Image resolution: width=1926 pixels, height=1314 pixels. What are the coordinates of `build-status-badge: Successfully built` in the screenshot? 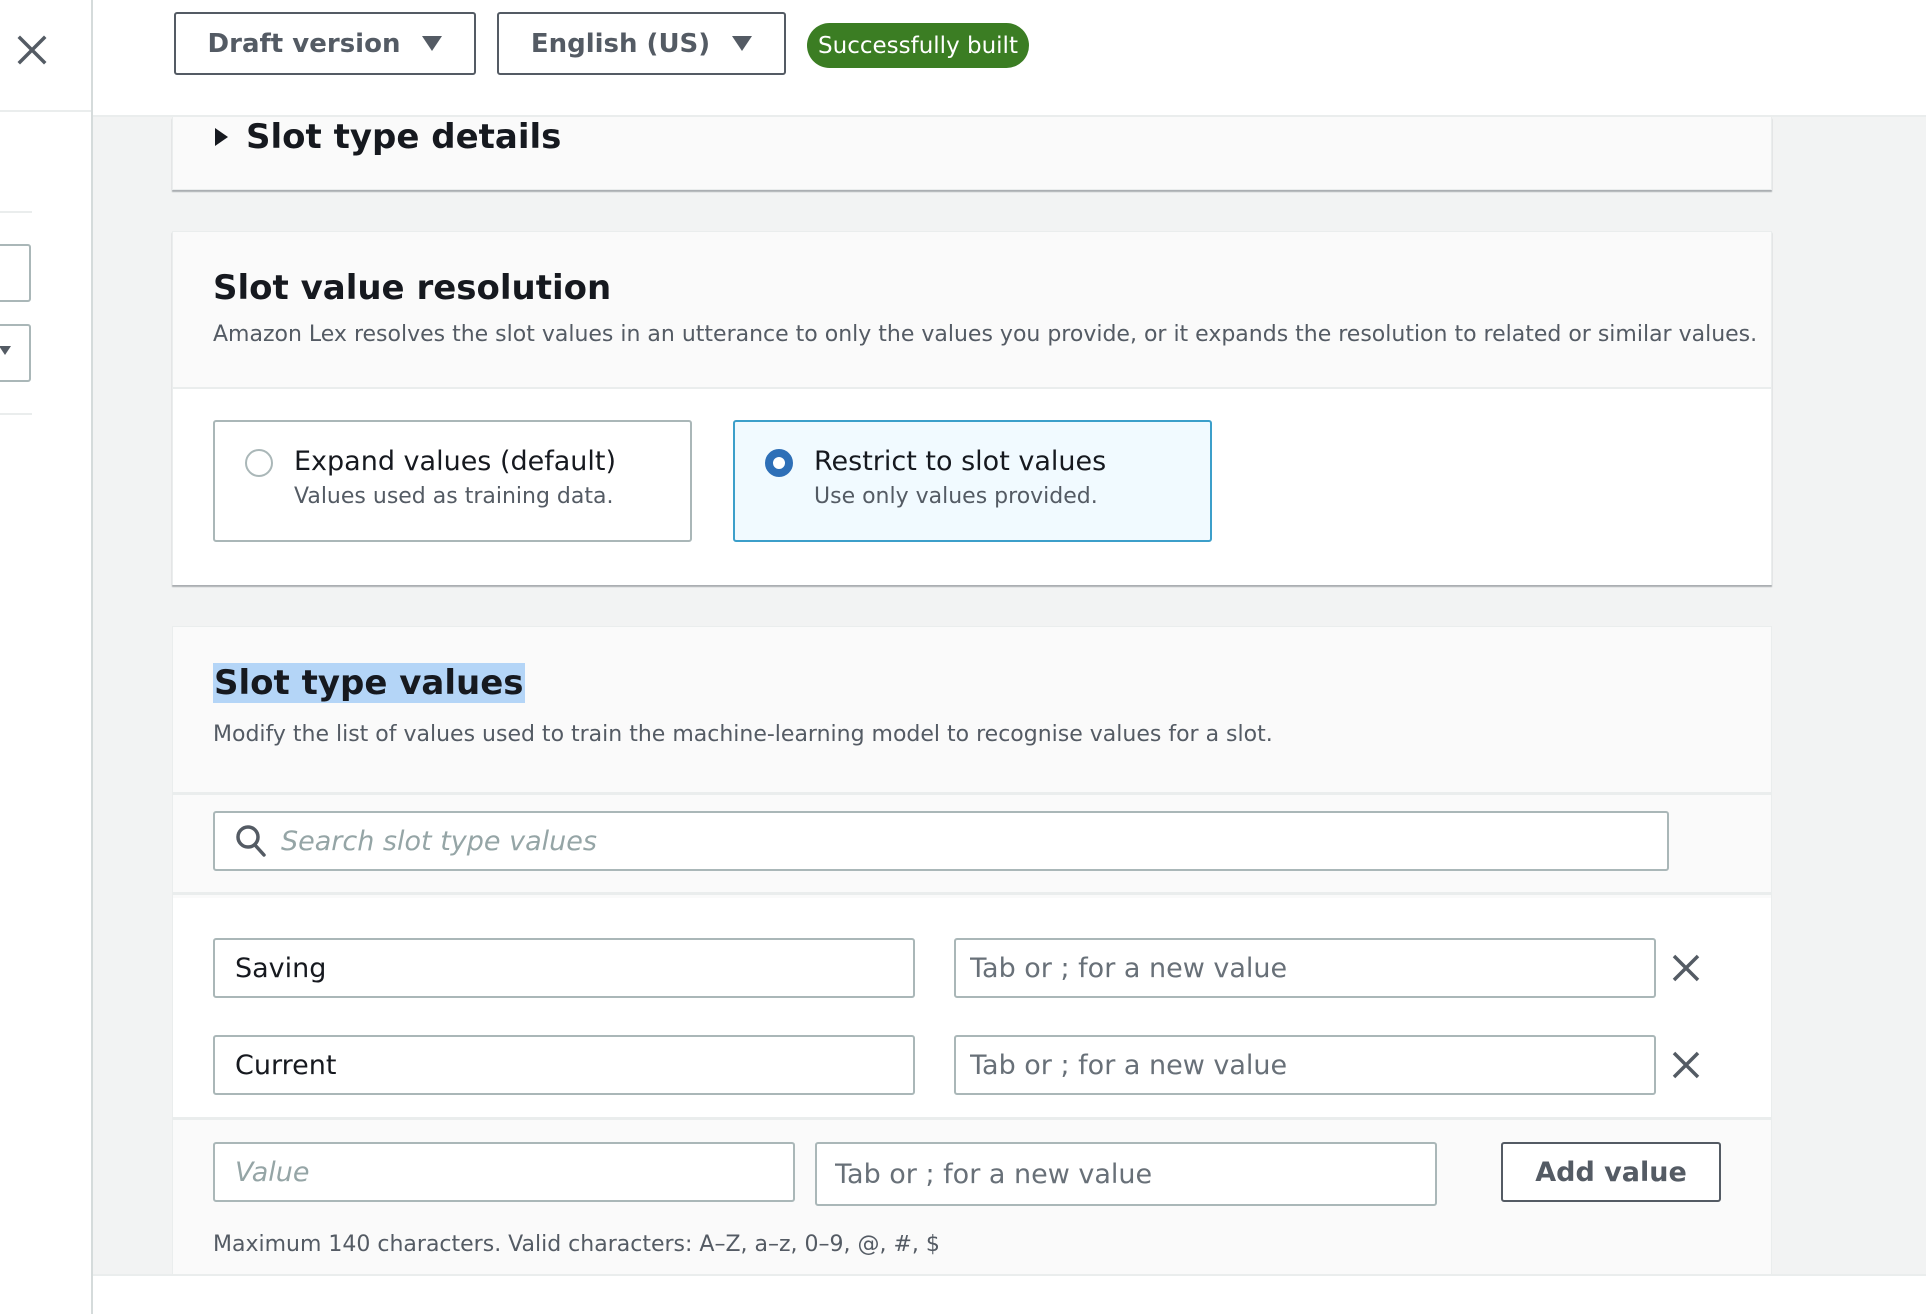 It's located at (918, 45).